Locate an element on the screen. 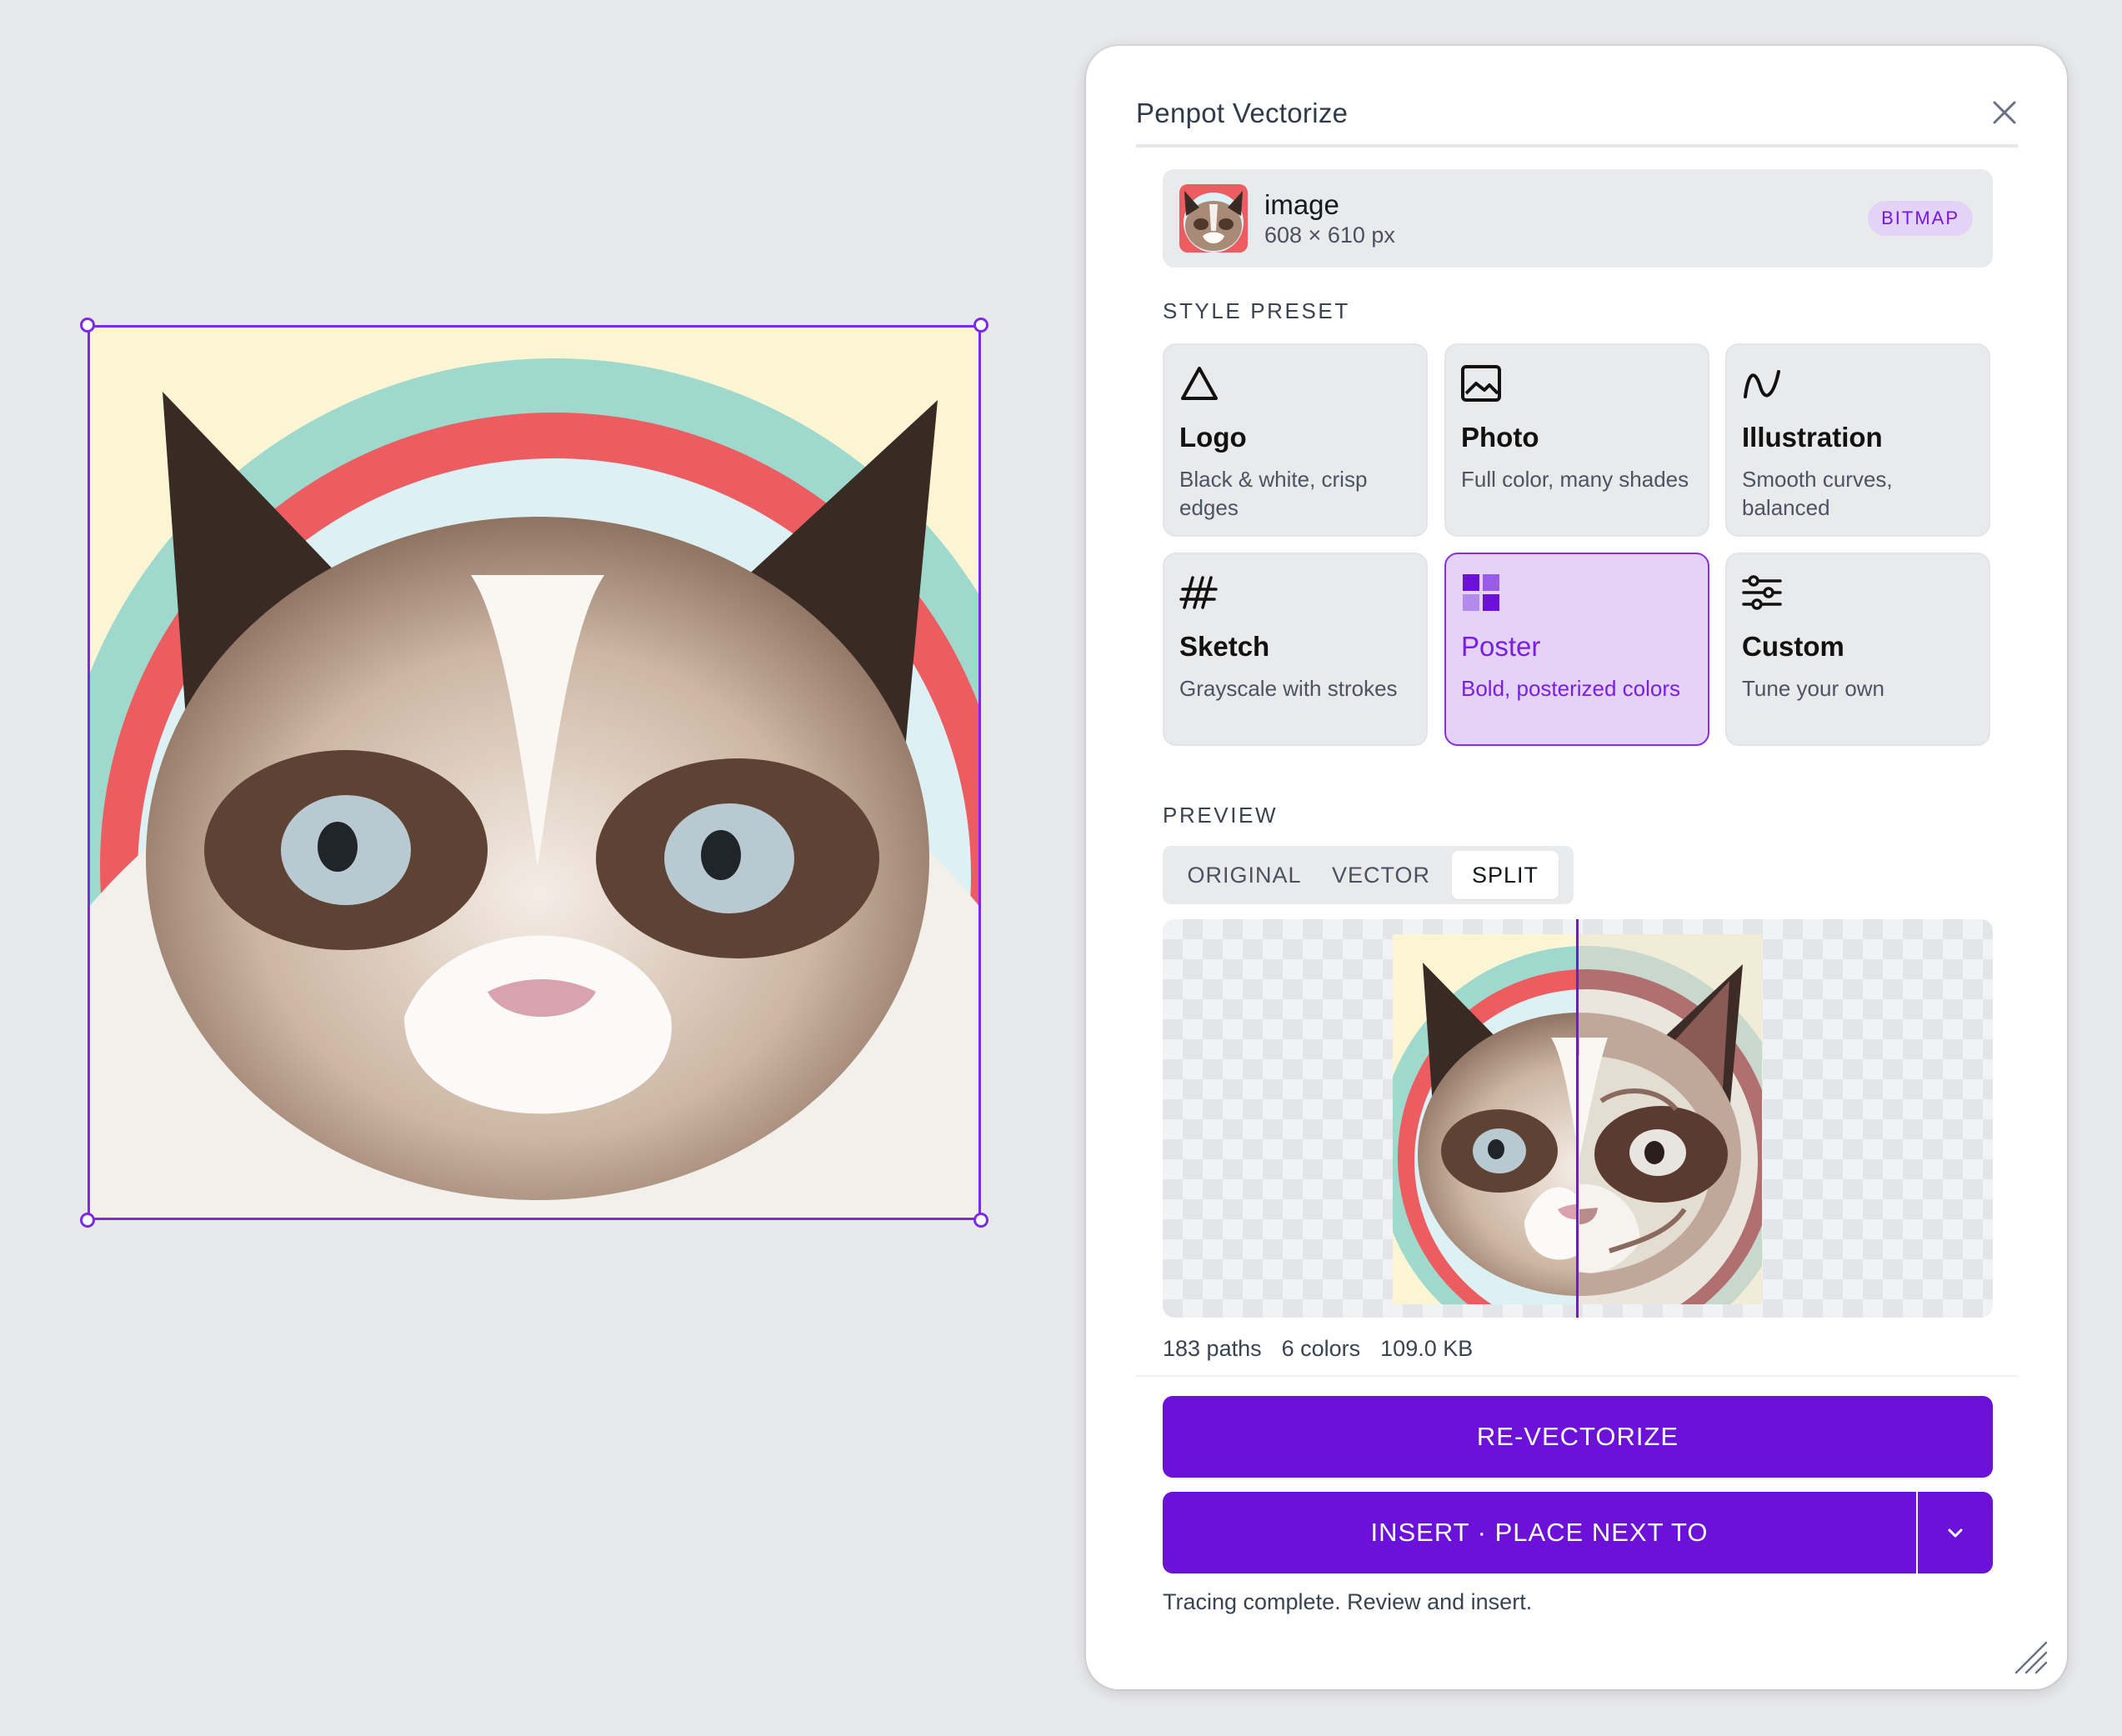 This screenshot has width=2122, height=1736. source-name: image is located at coordinates (1301, 205).